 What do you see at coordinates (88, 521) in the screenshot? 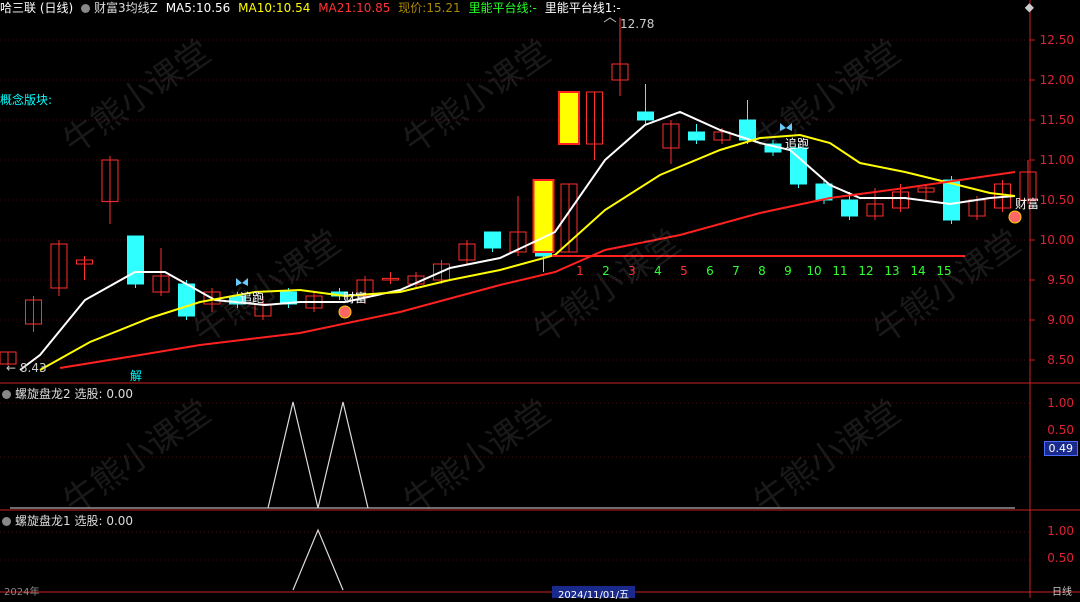
I see `pane3-select-label: 选股:` at bounding box center [88, 521].